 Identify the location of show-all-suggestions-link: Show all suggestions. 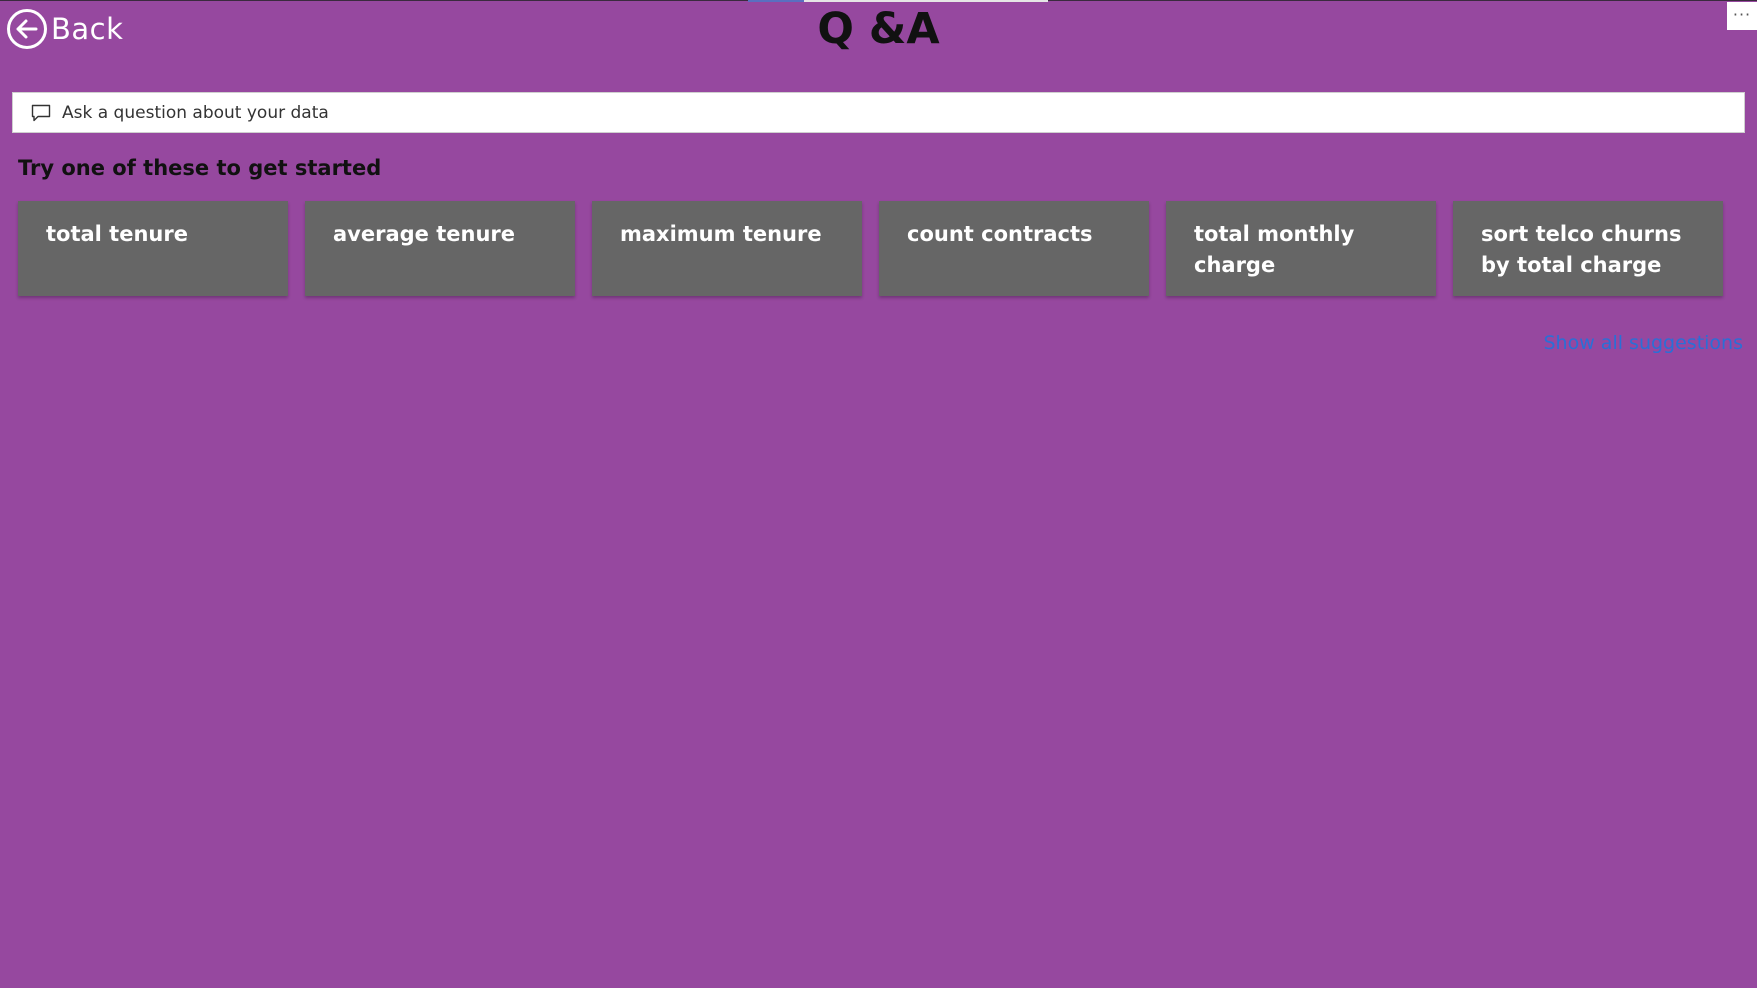
(1644, 343).